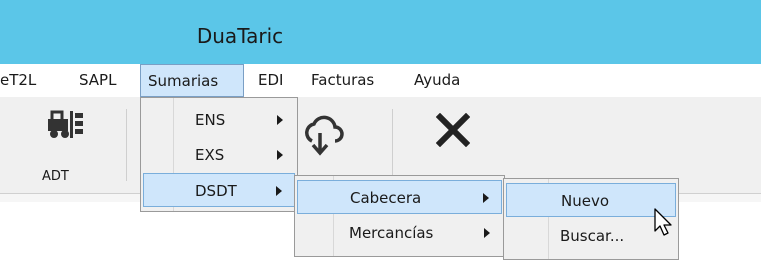  Describe the element at coordinates (65, 124) in the screenshot. I see `forklift-icon` at that location.